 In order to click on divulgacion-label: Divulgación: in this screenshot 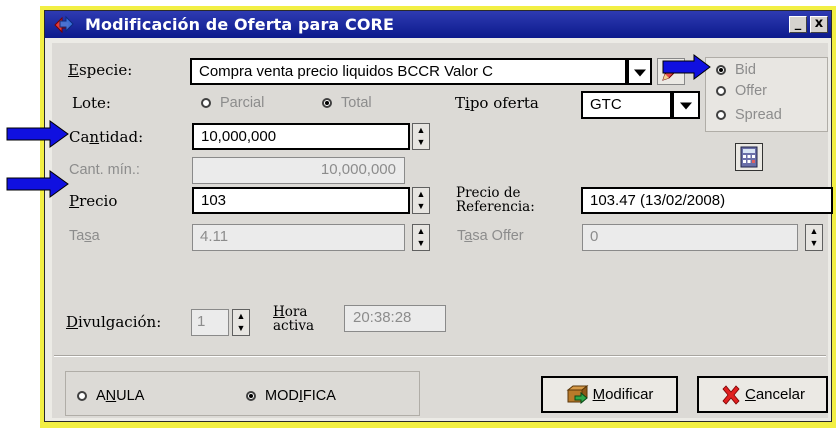, I will do `click(114, 322)`.